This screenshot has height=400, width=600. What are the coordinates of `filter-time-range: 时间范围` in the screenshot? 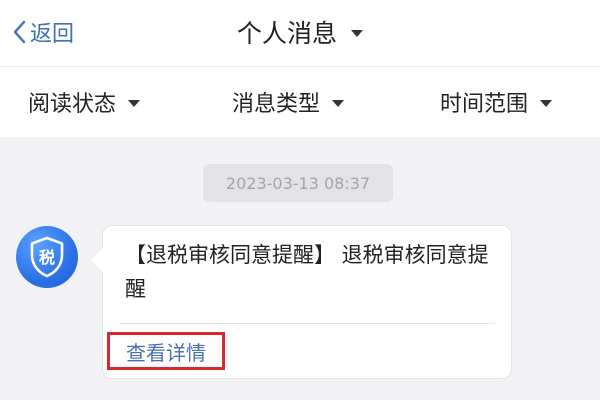 It's located at (496, 102).